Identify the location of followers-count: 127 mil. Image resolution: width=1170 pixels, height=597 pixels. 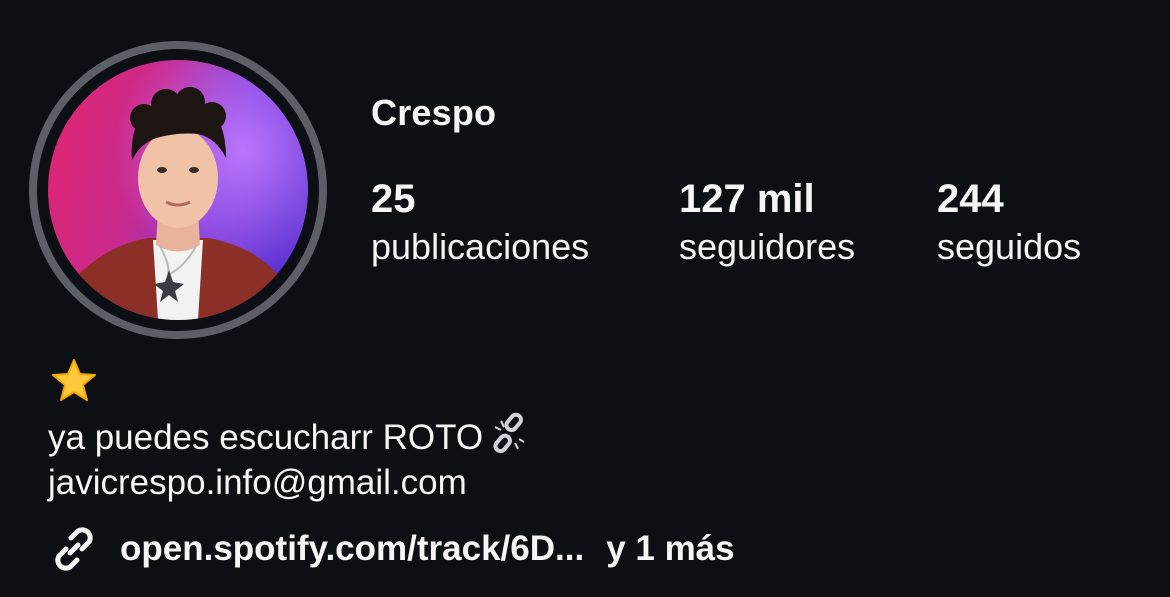
(747, 199).